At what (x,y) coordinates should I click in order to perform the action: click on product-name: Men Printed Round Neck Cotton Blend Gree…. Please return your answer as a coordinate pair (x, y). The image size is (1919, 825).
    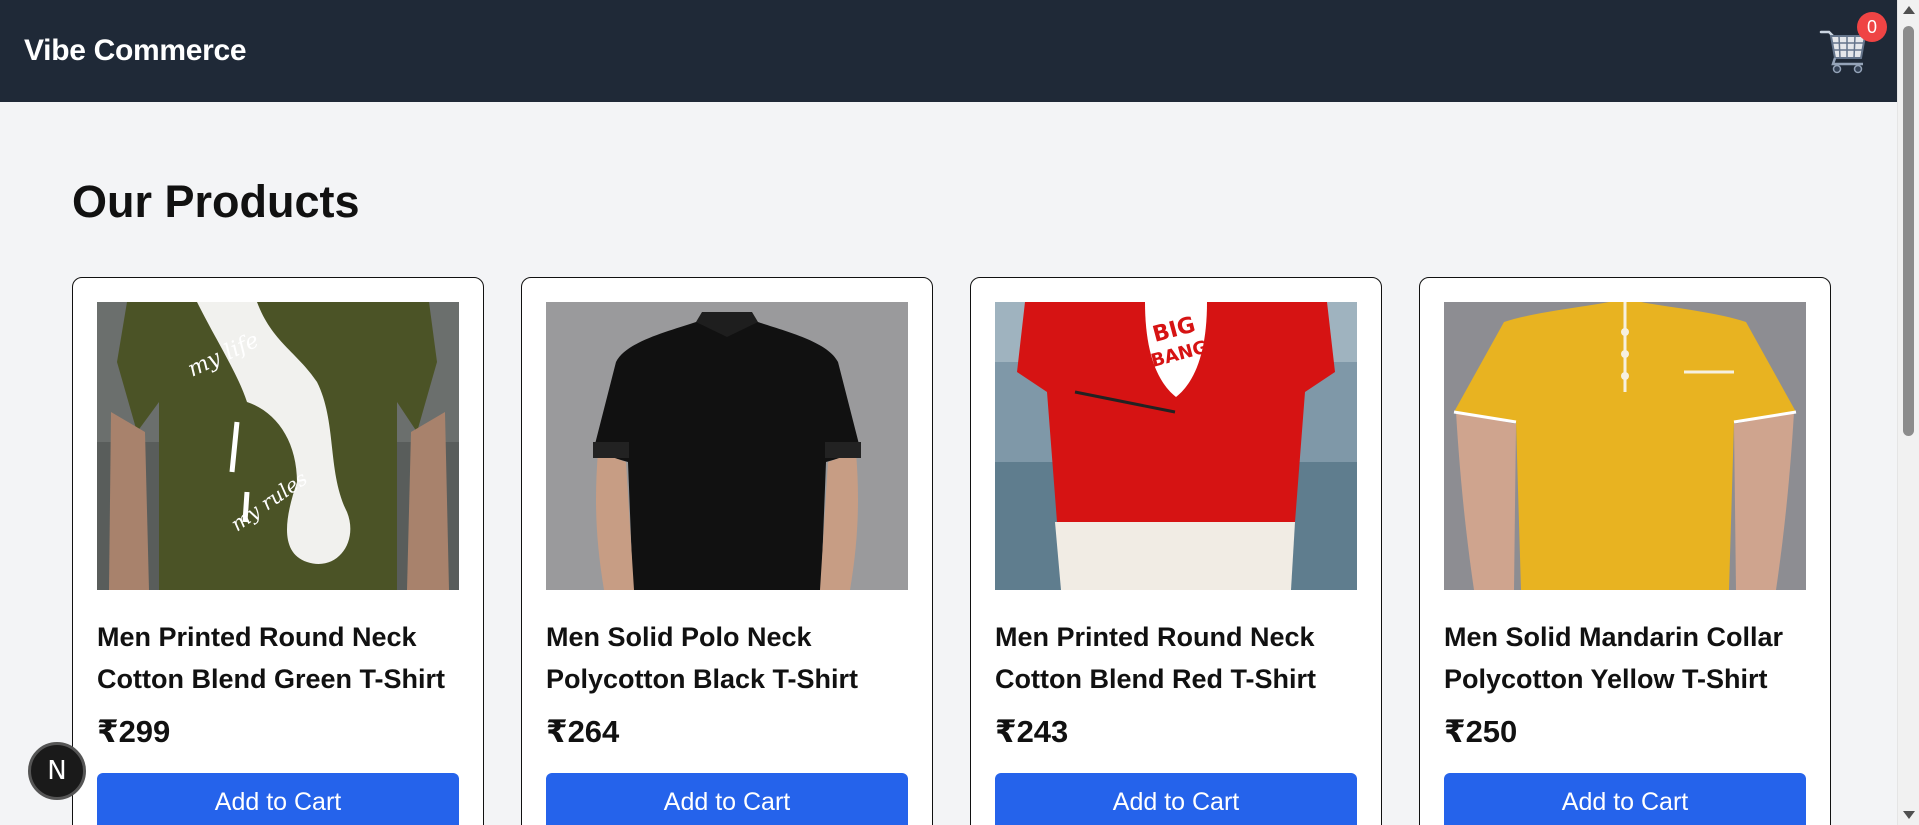
    Looking at the image, I should click on (278, 658).